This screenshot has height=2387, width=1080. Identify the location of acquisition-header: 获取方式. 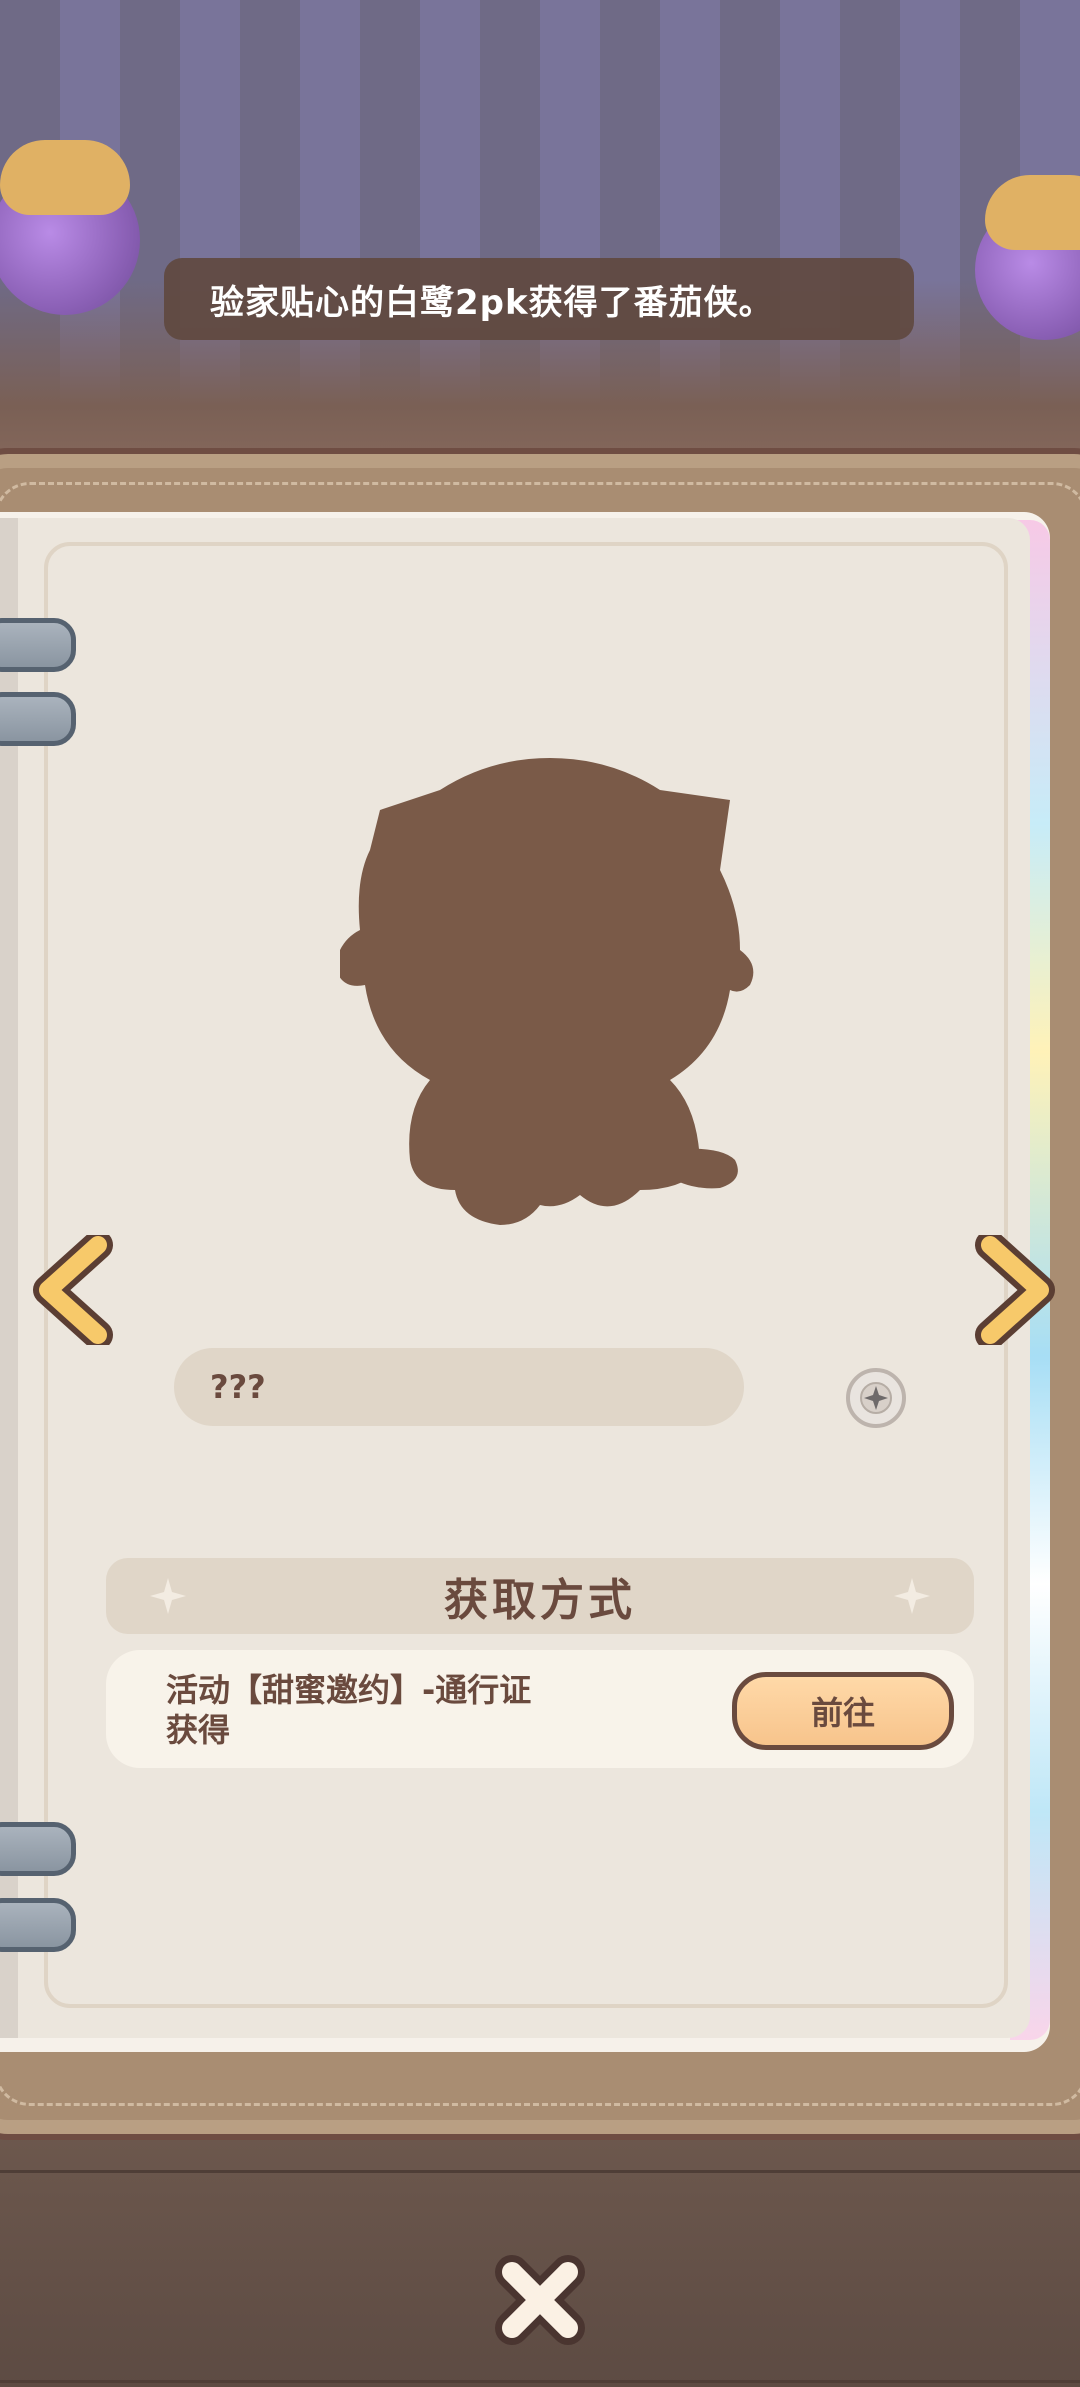
(540, 1596).